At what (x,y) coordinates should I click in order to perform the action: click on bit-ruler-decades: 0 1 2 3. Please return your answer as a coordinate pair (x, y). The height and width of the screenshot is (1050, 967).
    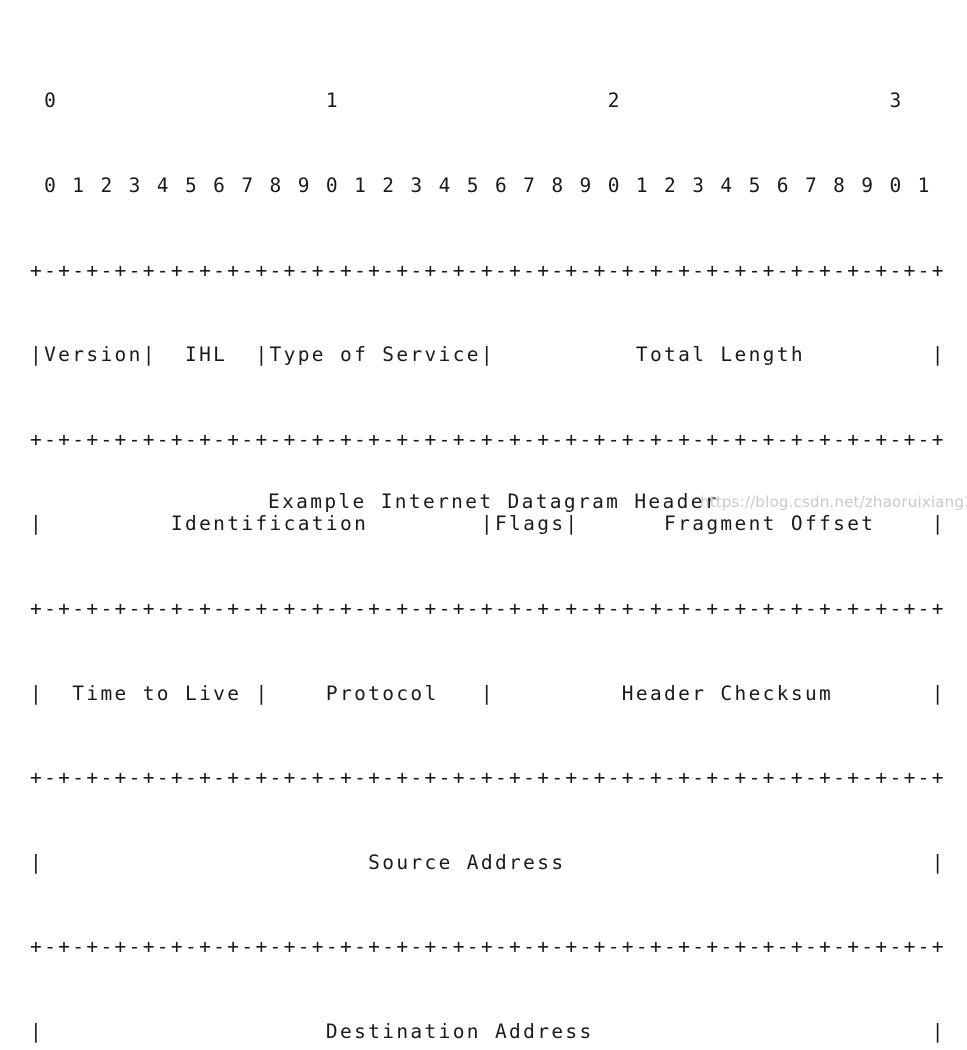
    Looking at the image, I should click on (467, 101).